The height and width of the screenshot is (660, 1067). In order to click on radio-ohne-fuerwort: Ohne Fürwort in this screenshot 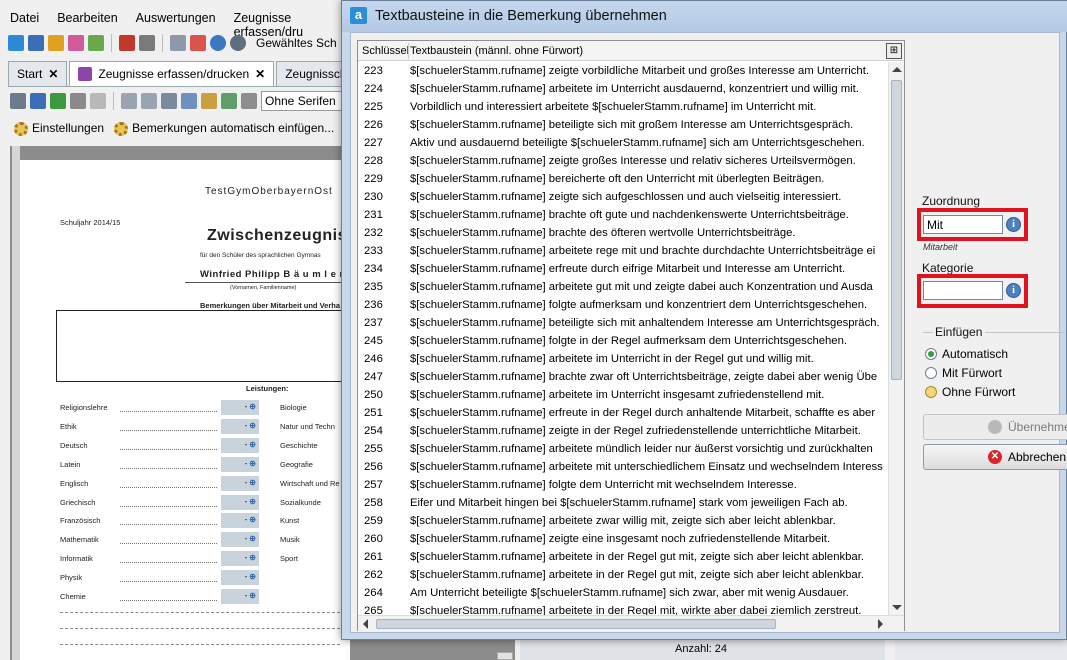, I will do `click(970, 392)`.